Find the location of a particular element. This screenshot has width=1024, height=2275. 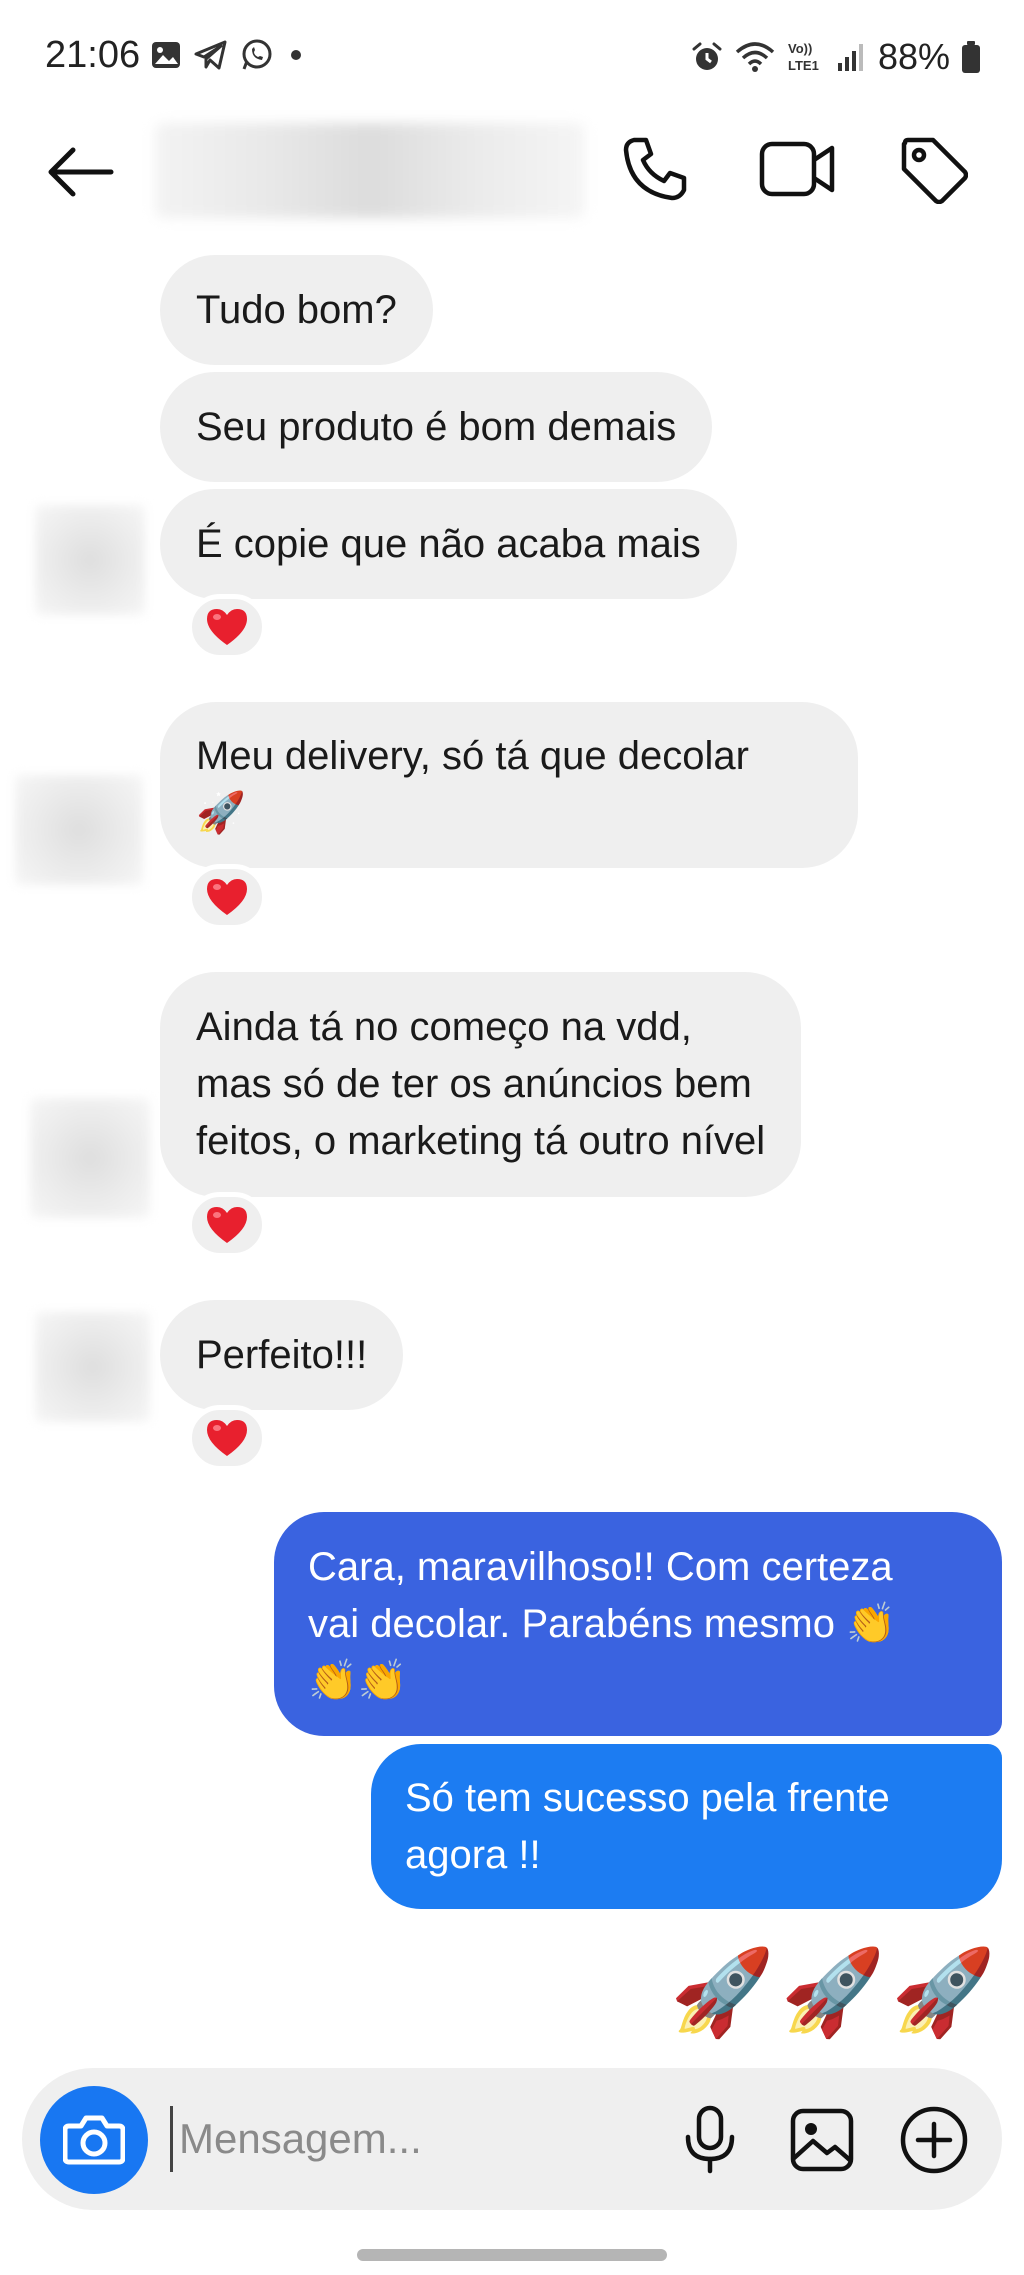

notification-icons is located at coordinates (228, 55).